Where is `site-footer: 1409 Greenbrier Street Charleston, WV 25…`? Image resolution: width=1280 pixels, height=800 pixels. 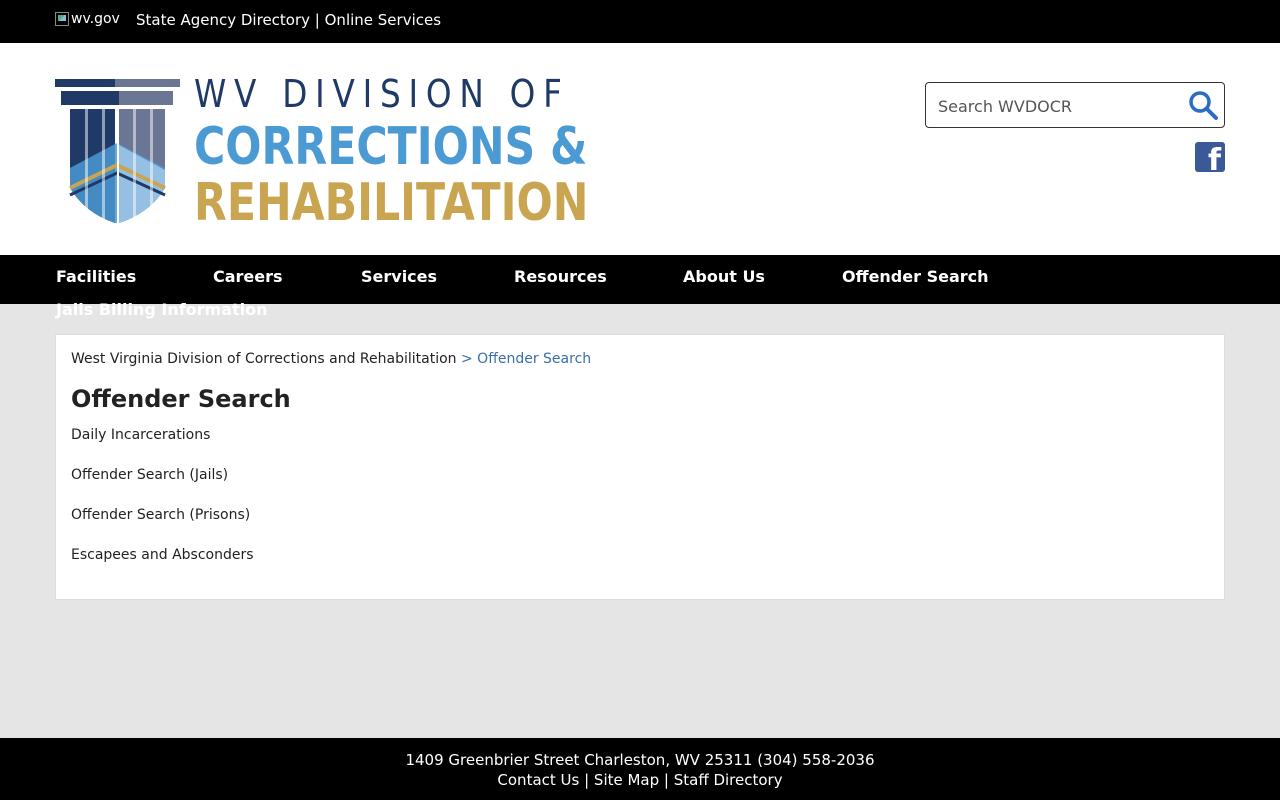
site-footer: 1409 Greenbrier Street Charleston, WV 25… is located at coordinates (640, 769).